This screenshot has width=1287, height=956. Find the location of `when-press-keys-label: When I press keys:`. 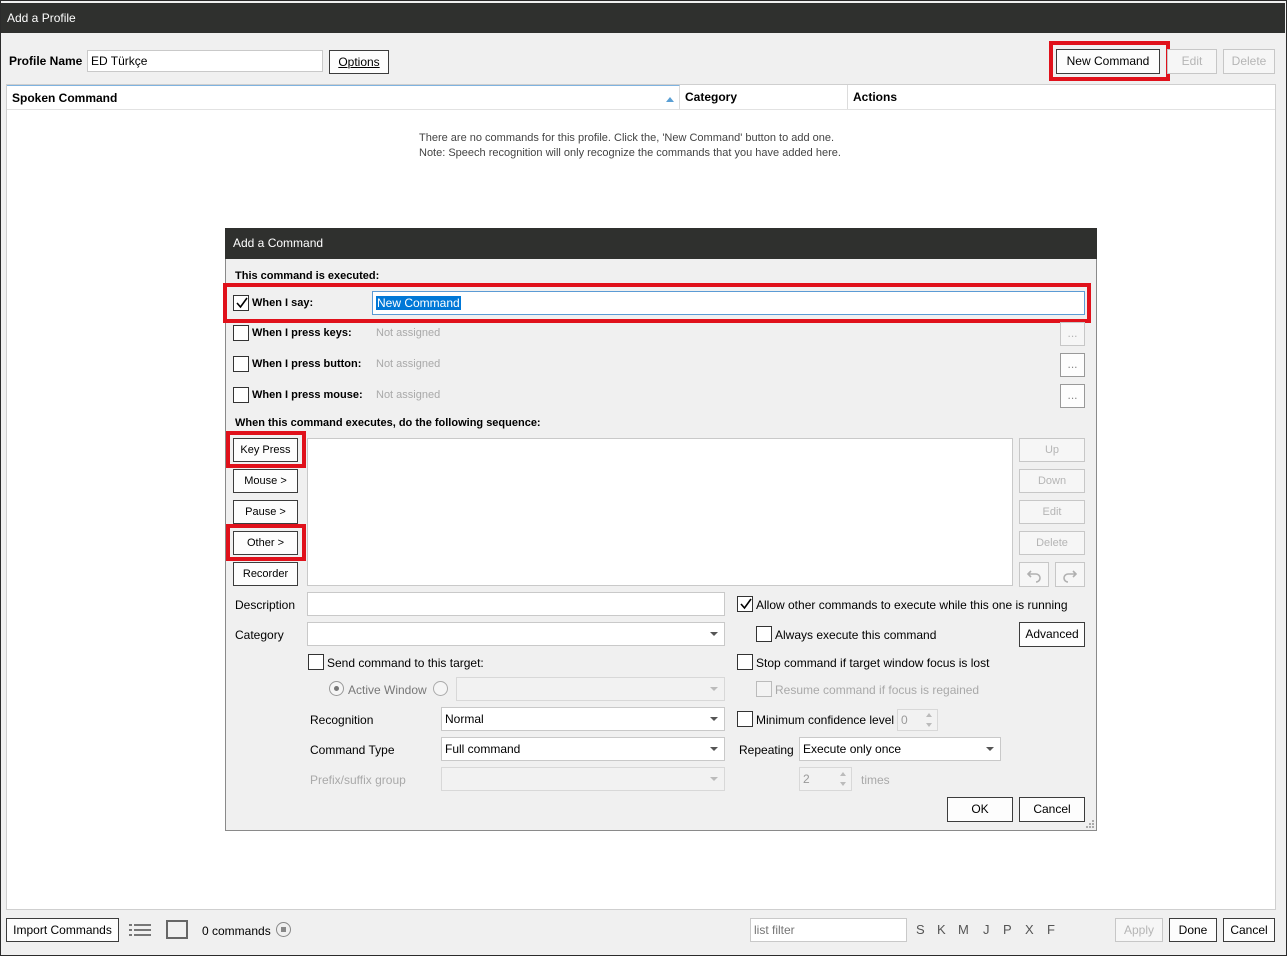

when-press-keys-label: When I press keys: is located at coordinates (302, 333).